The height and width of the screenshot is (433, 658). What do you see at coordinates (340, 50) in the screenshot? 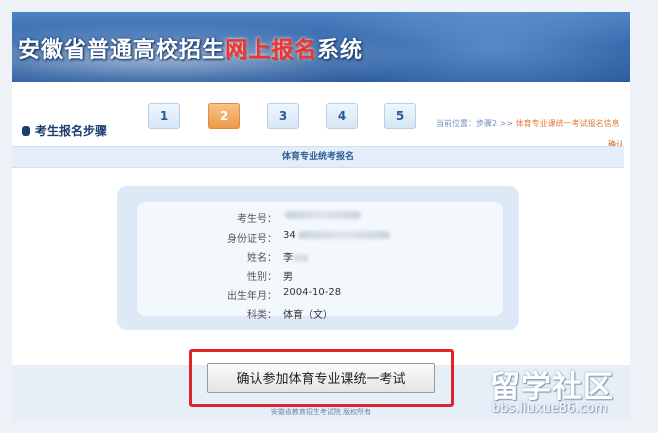
I see `site-title-part2: 系统` at bounding box center [340, 50].